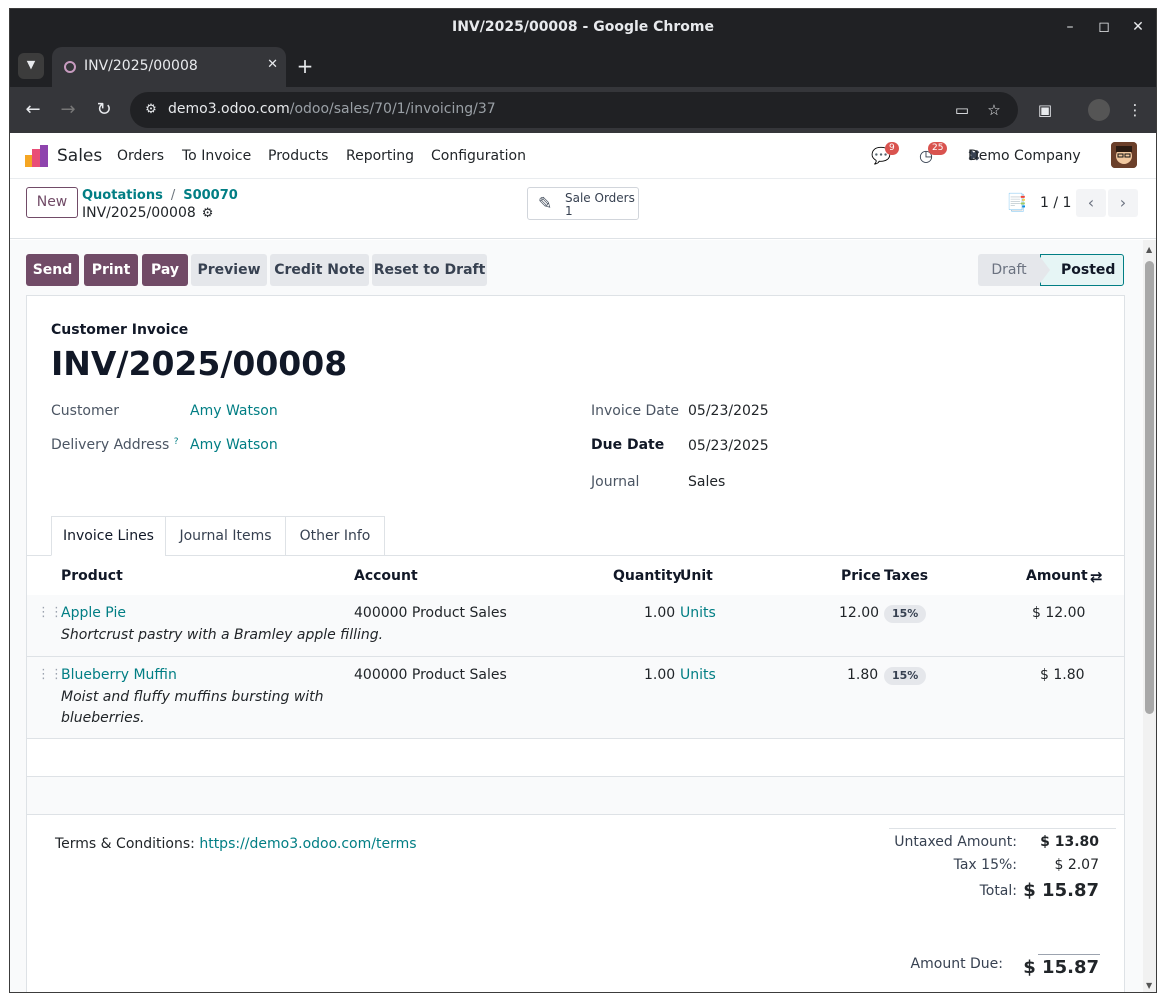 This screenshot has height=1001, width=1166. I want to click on line-amount: $ 12.00, so click(1059, 613).